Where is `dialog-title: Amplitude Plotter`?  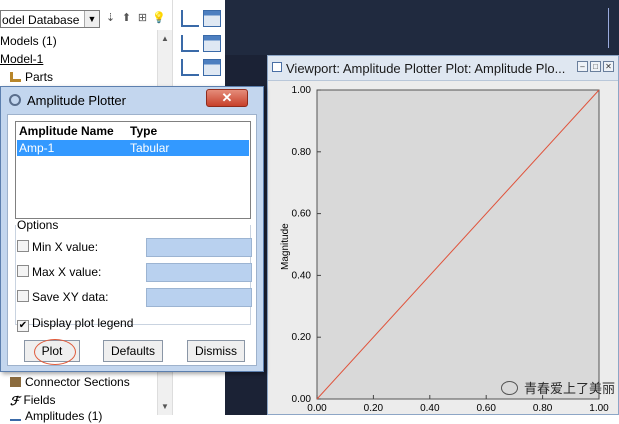 dialog-title: Amplitude Plotter is located at coordinates (76, 100).